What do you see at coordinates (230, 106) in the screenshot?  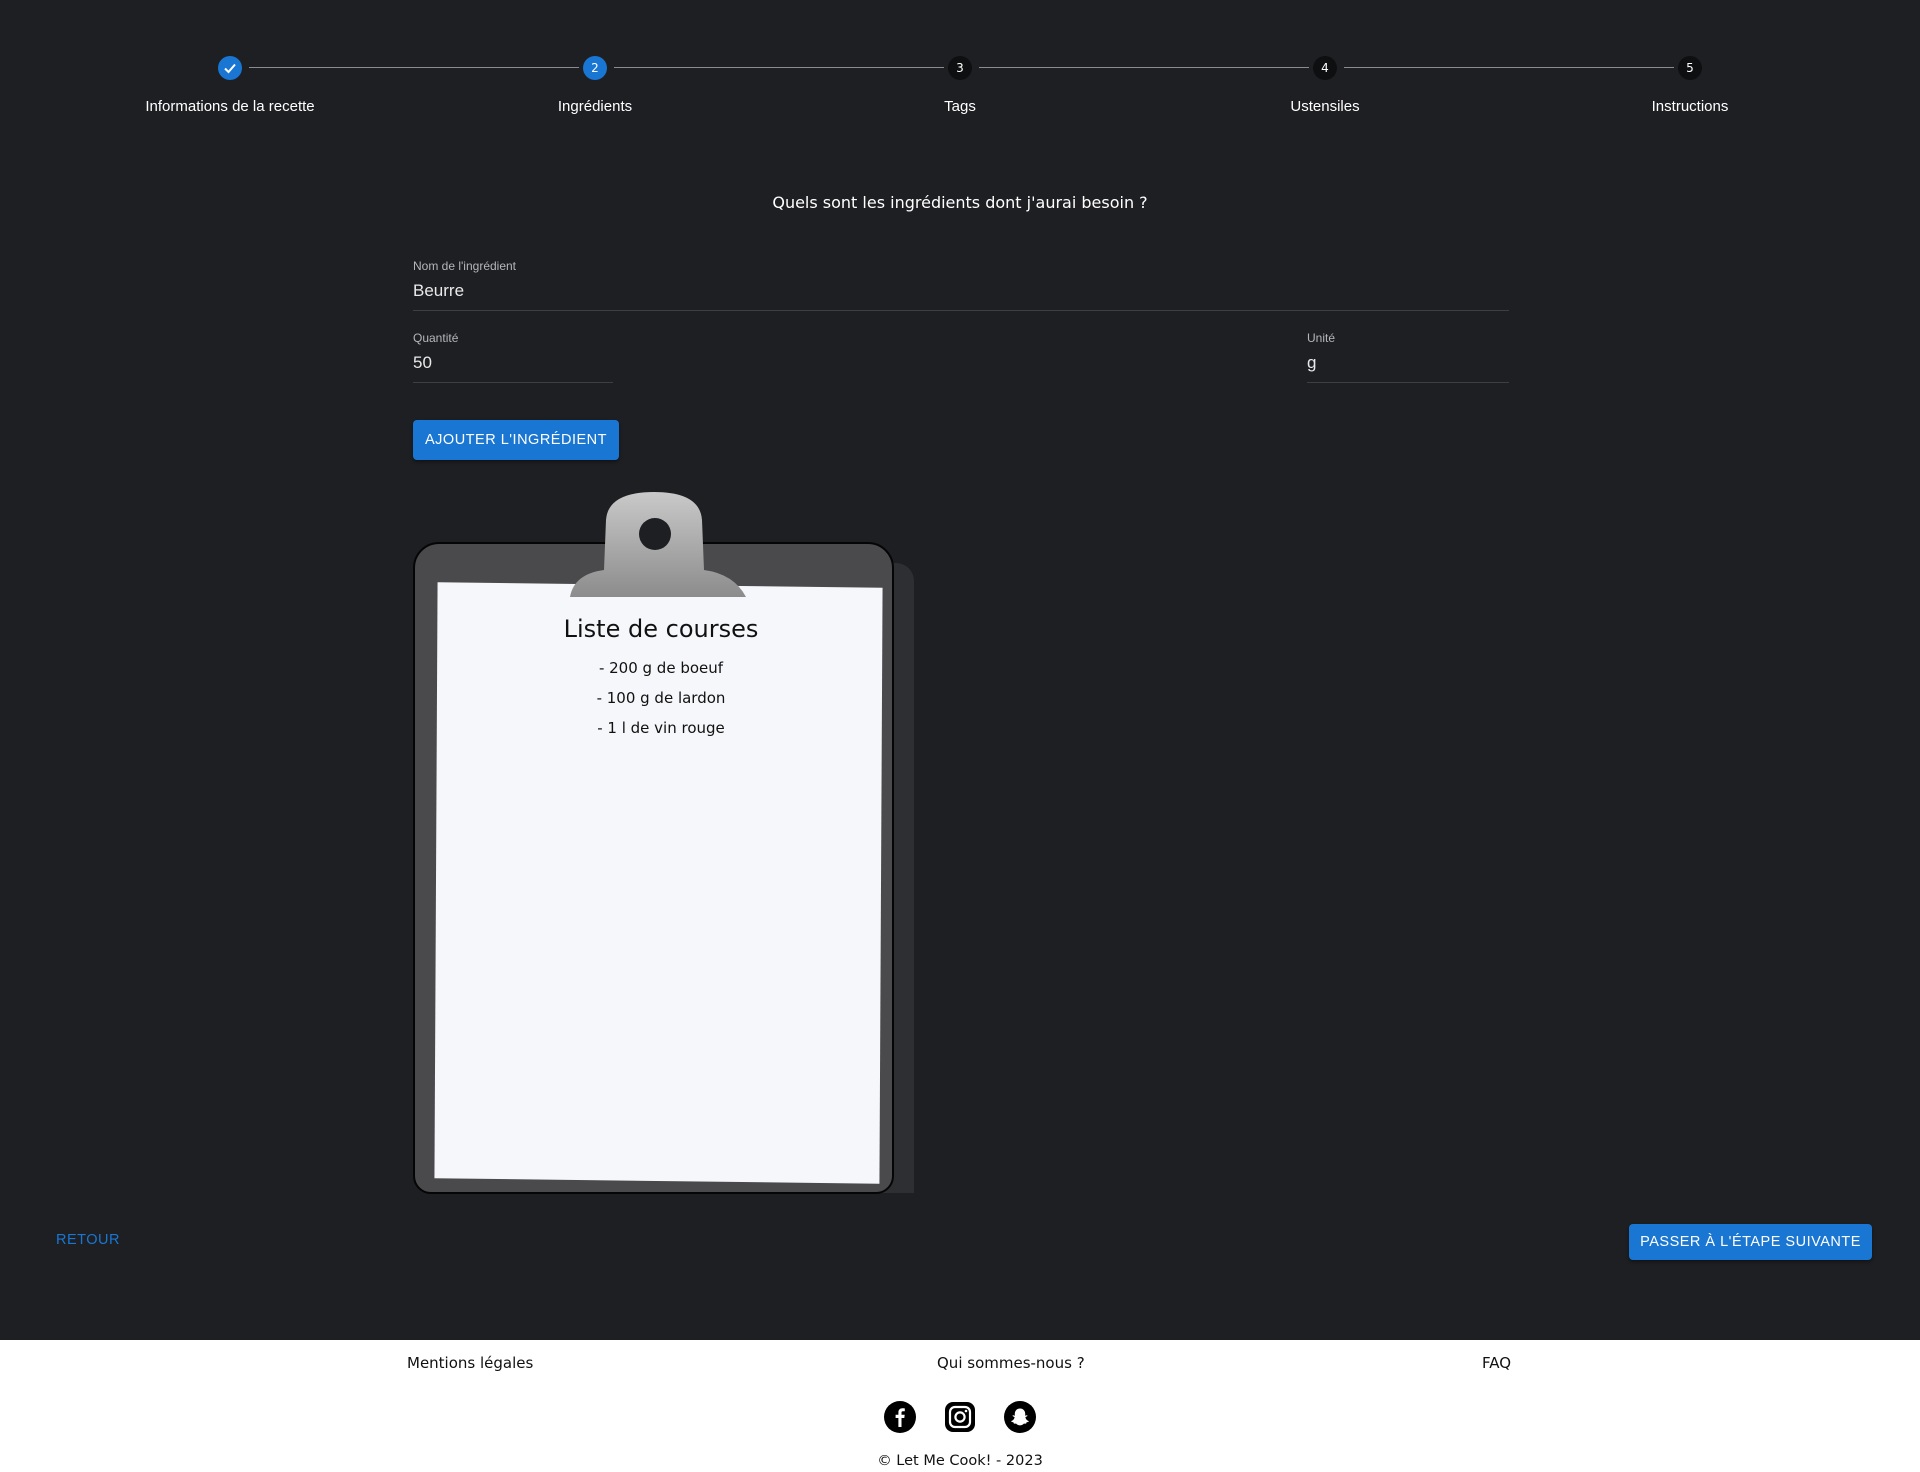 I see `step-1-label: Informations de la recette` at bounding box center [230, 106].